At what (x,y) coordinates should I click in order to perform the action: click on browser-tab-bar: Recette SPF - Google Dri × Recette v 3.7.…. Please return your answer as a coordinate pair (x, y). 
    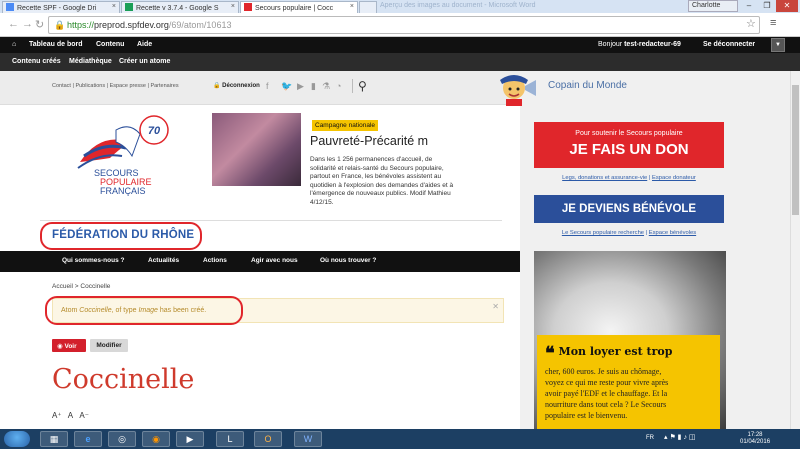
    Looking at the image, I should click on (400, 6).